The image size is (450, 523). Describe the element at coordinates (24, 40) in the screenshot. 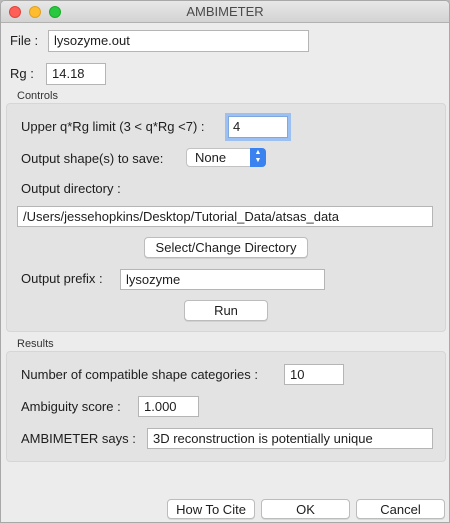

I see `file-label: File :` at that location.